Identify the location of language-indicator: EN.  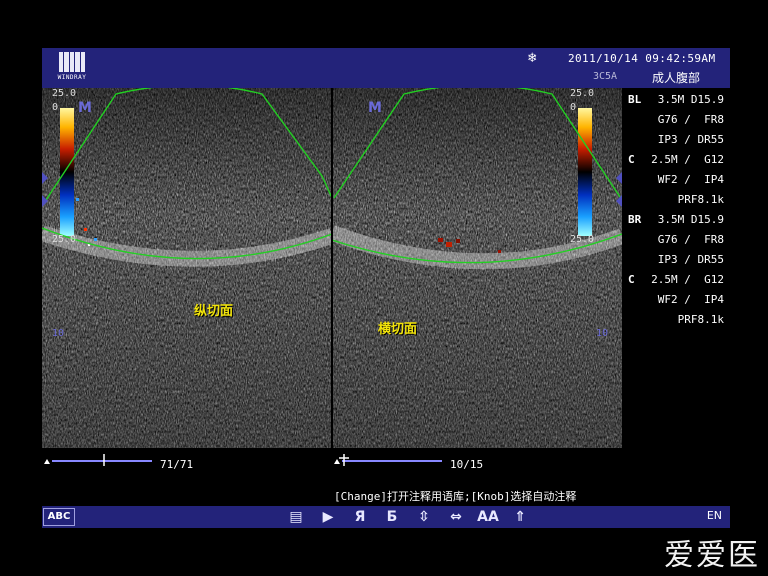
(714, 515).